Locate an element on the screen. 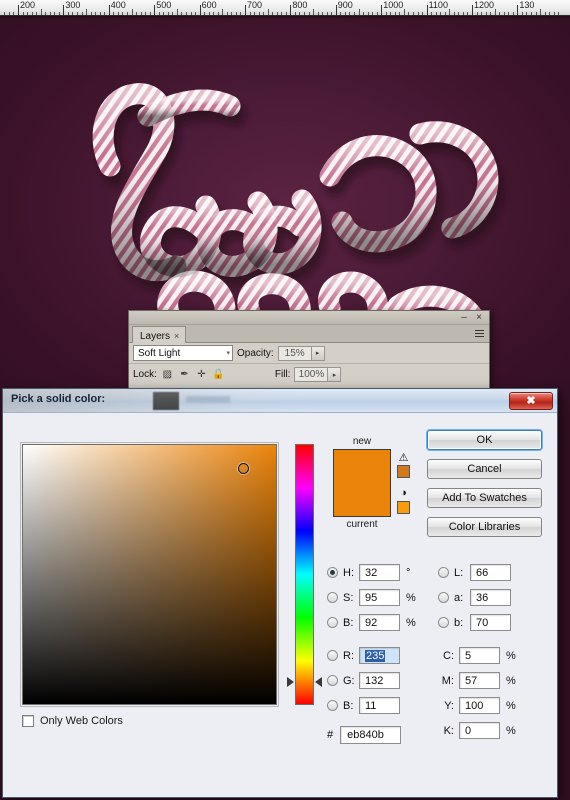  saturation-radio is located at coordinates (332, 597).